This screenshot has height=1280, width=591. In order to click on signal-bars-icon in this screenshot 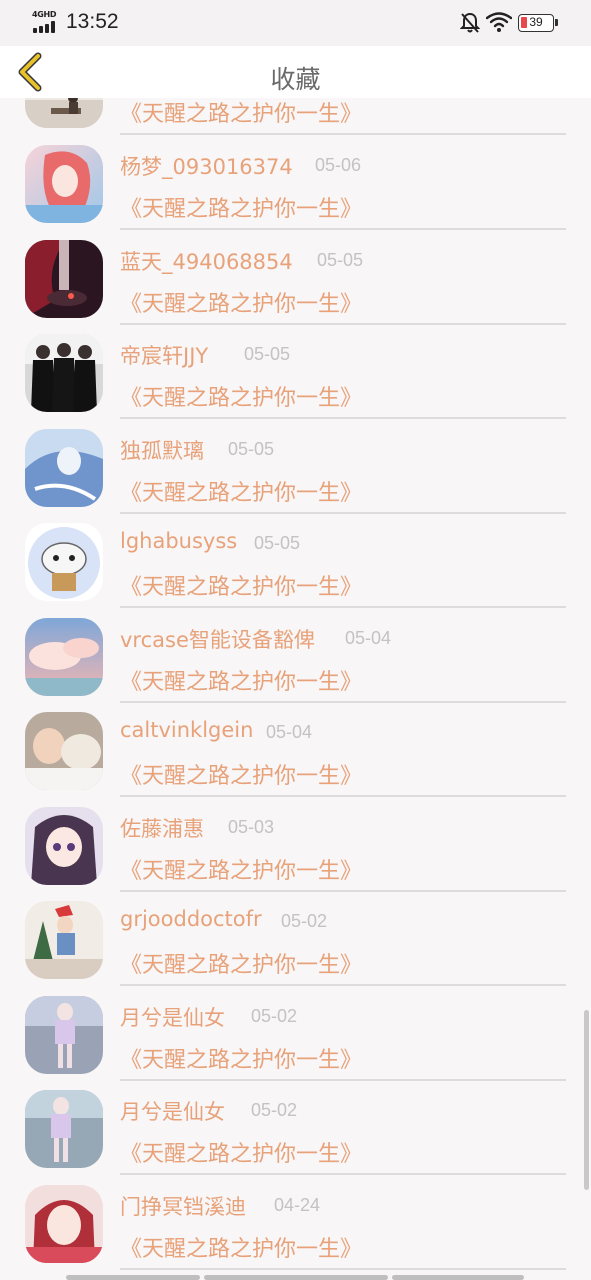, I will do `click(46, 27)`.